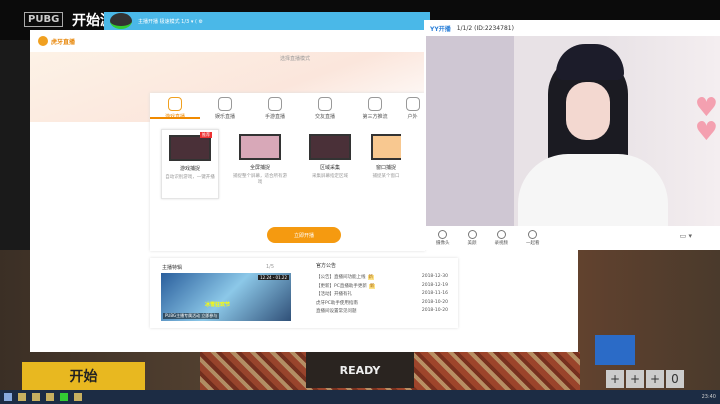 Image resolution: width=720 pixels, height=404 pixels. Describe the element at coordinates (304, 235) in the screenshot. I see `start-broadcast-button: 立即开播` at that location.